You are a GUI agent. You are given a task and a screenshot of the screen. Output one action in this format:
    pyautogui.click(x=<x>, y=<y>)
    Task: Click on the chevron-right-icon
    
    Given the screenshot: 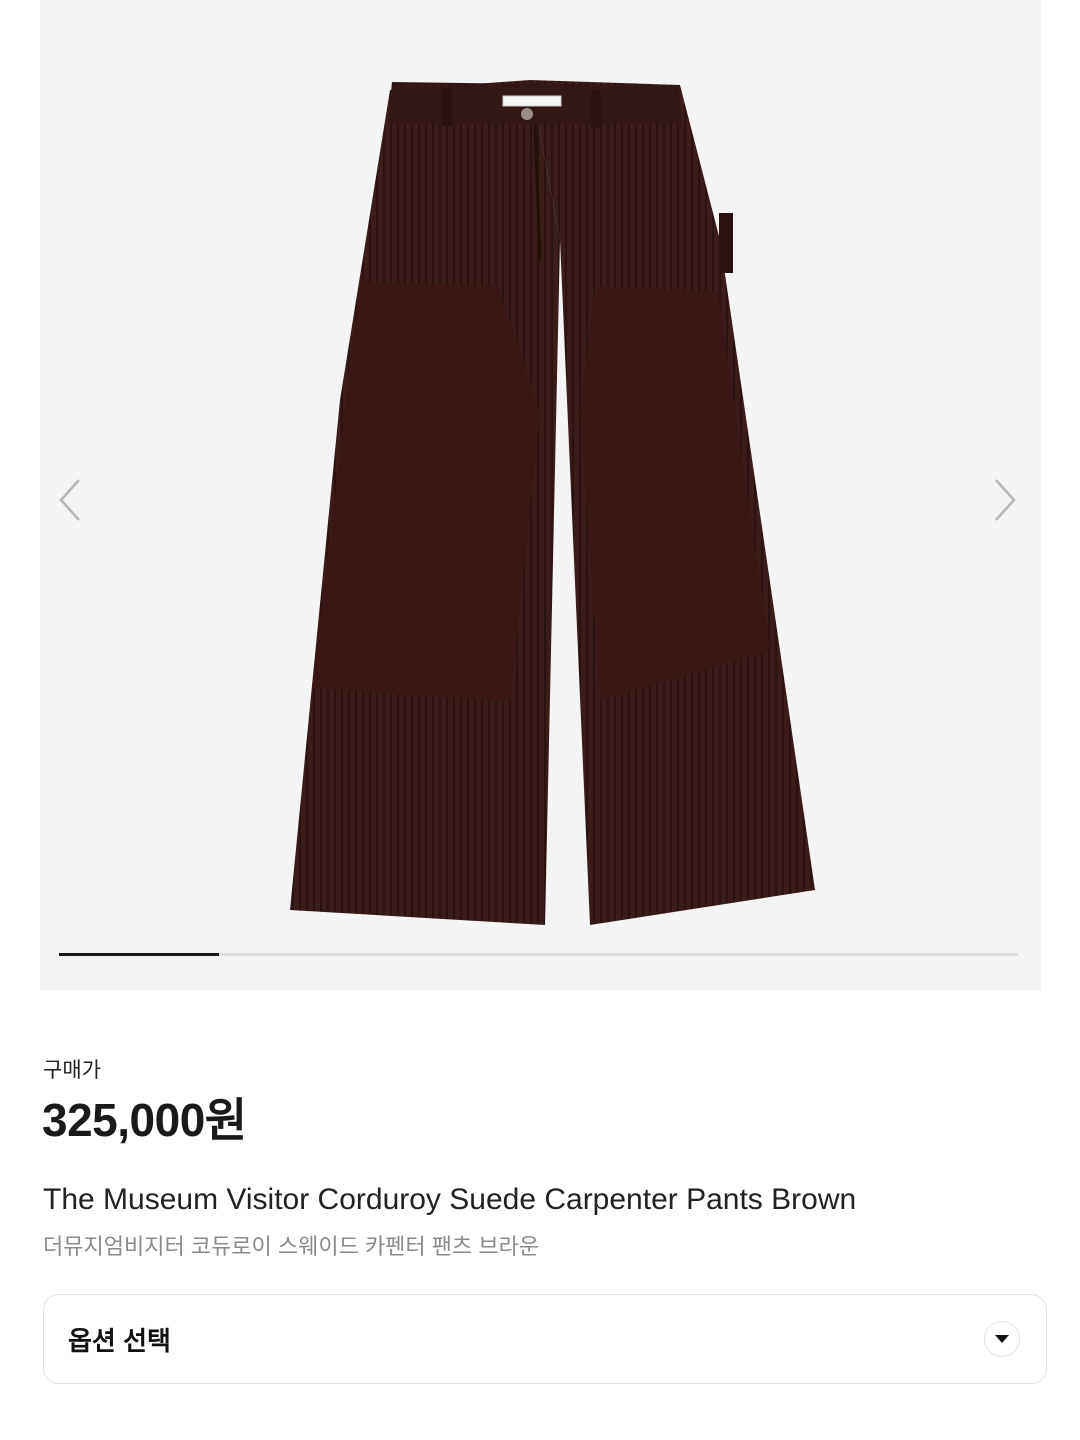 What is the action you would take?
    pyautogui.click(x=1005, y=500)
    